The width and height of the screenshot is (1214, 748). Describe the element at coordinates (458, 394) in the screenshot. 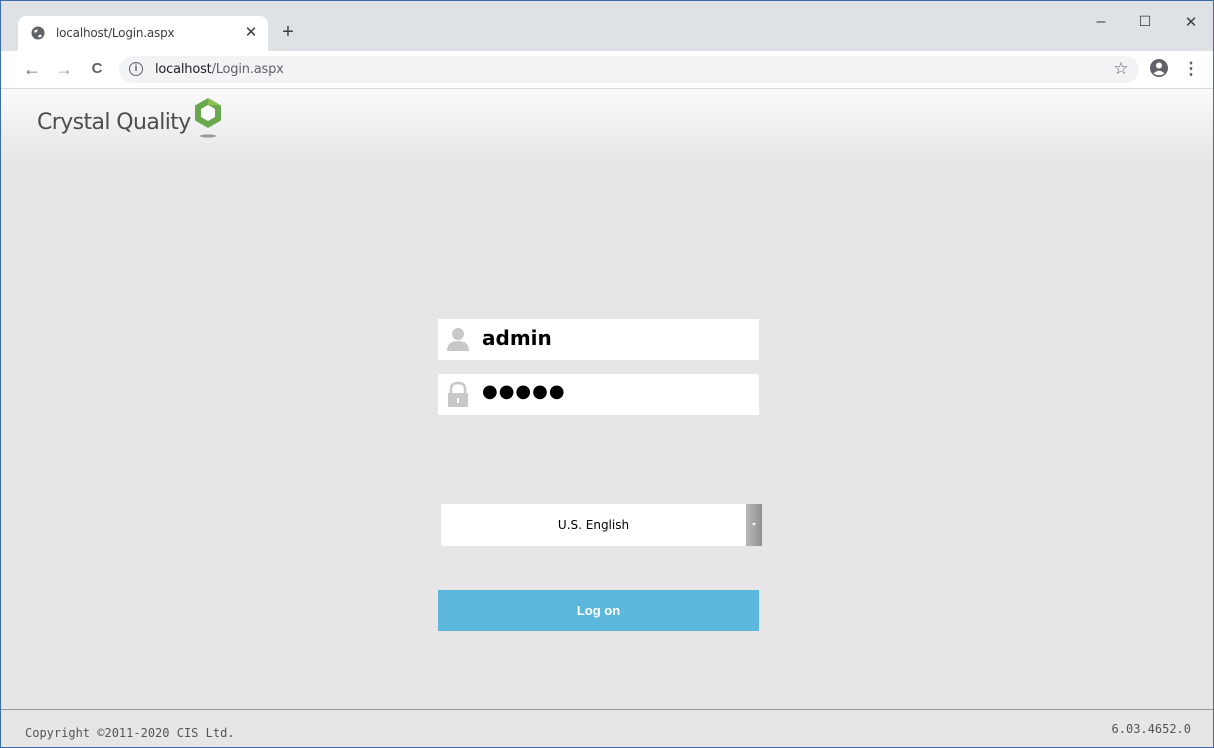

I see `lock-icon` at that location.